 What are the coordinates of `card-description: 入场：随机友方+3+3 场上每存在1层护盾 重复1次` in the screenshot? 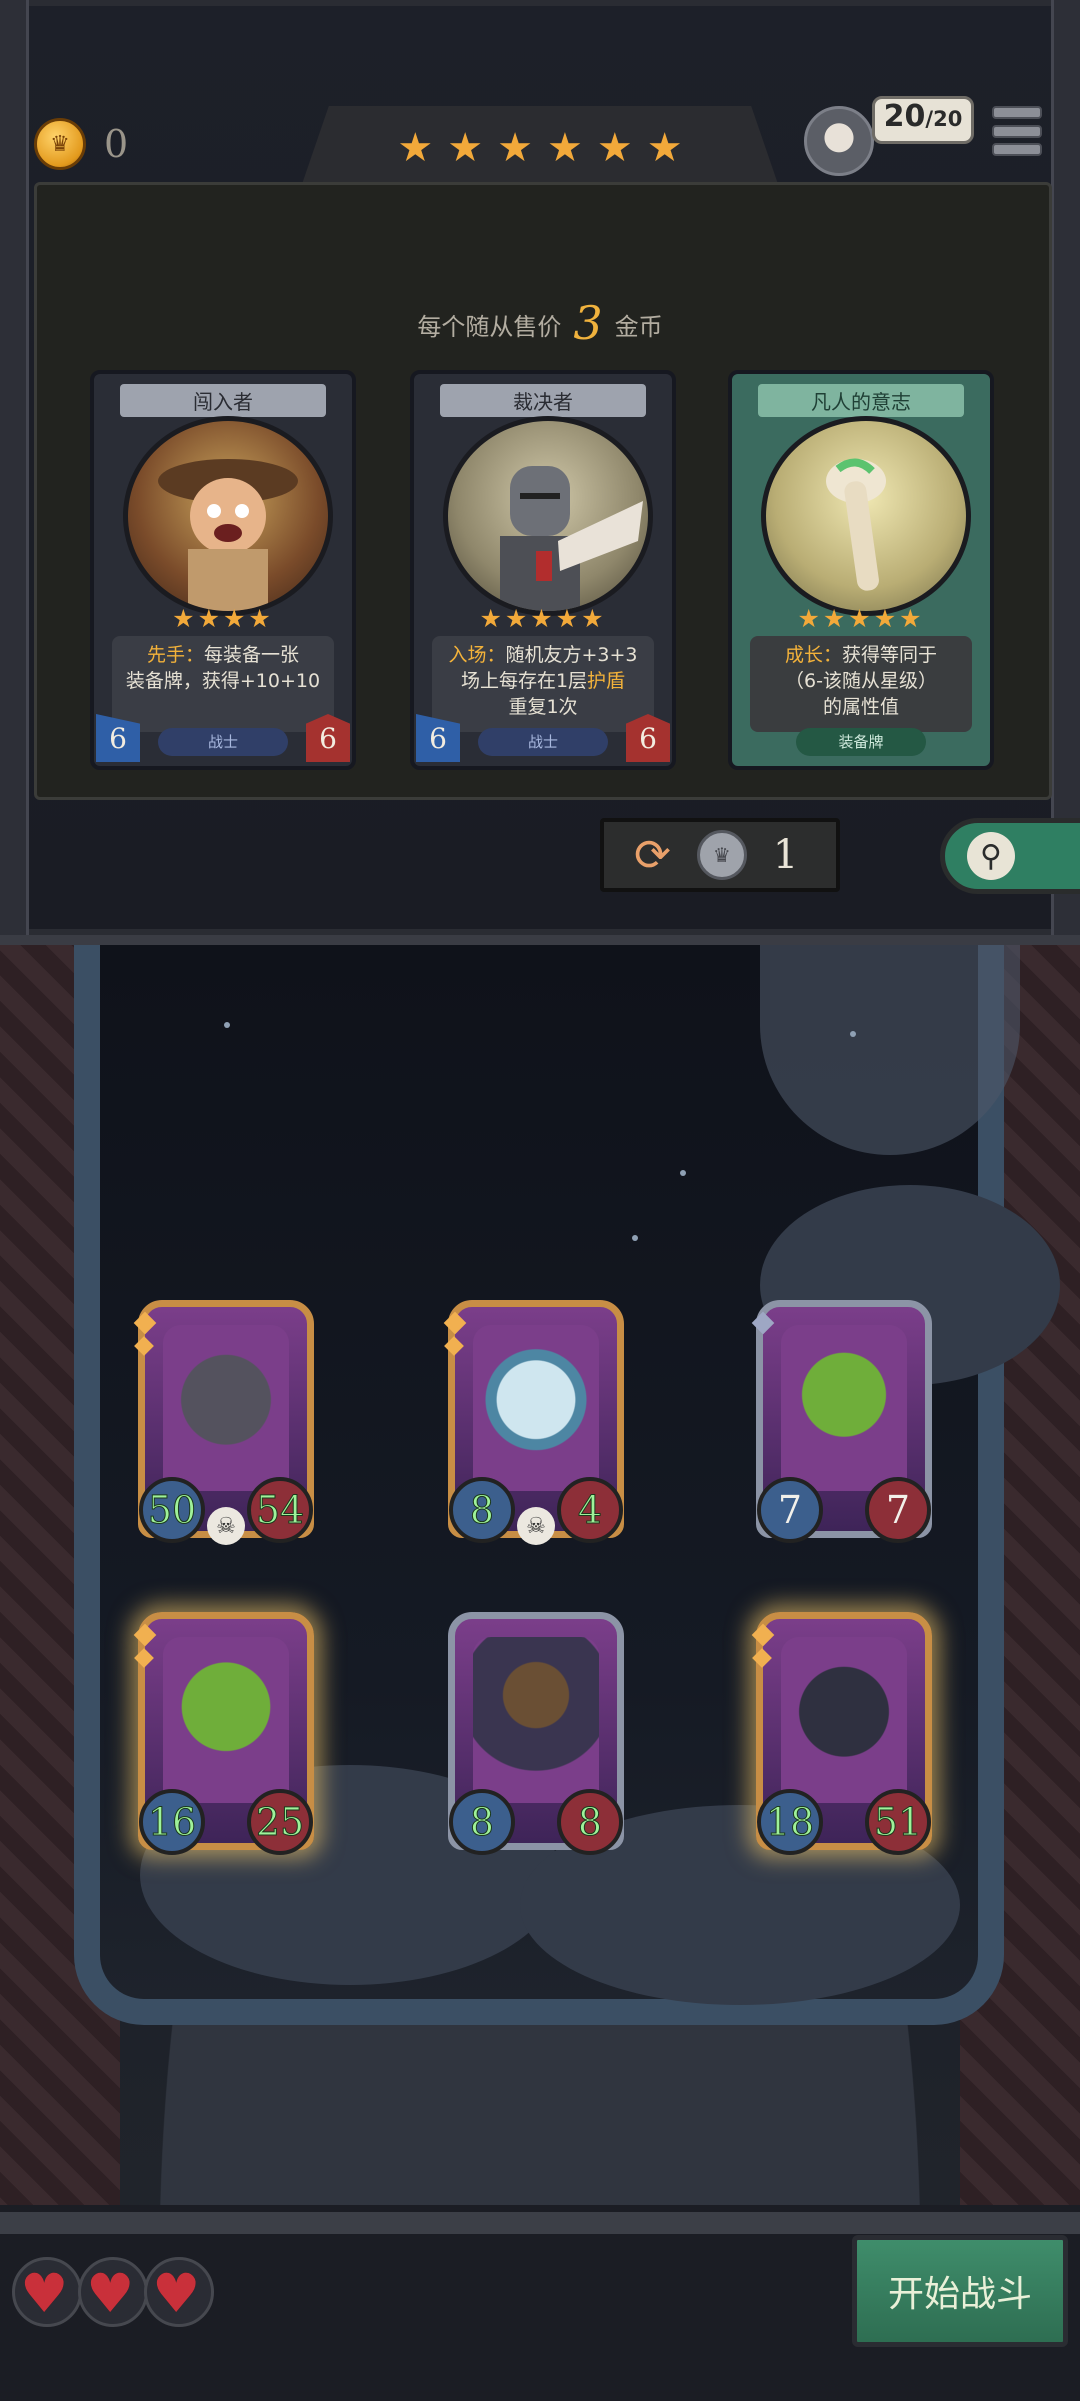 It's located at (543, 684).